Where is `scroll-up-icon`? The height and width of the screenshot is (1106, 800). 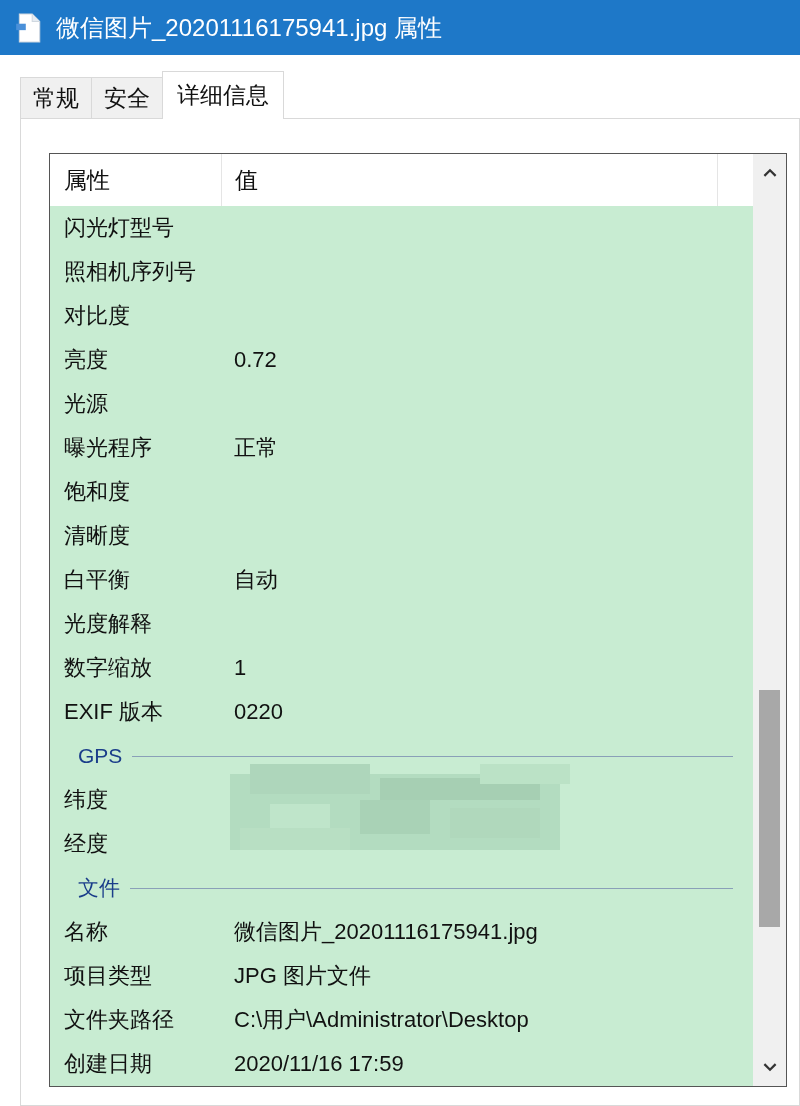
scroll-up-icon is located at coordinates (769, 172).